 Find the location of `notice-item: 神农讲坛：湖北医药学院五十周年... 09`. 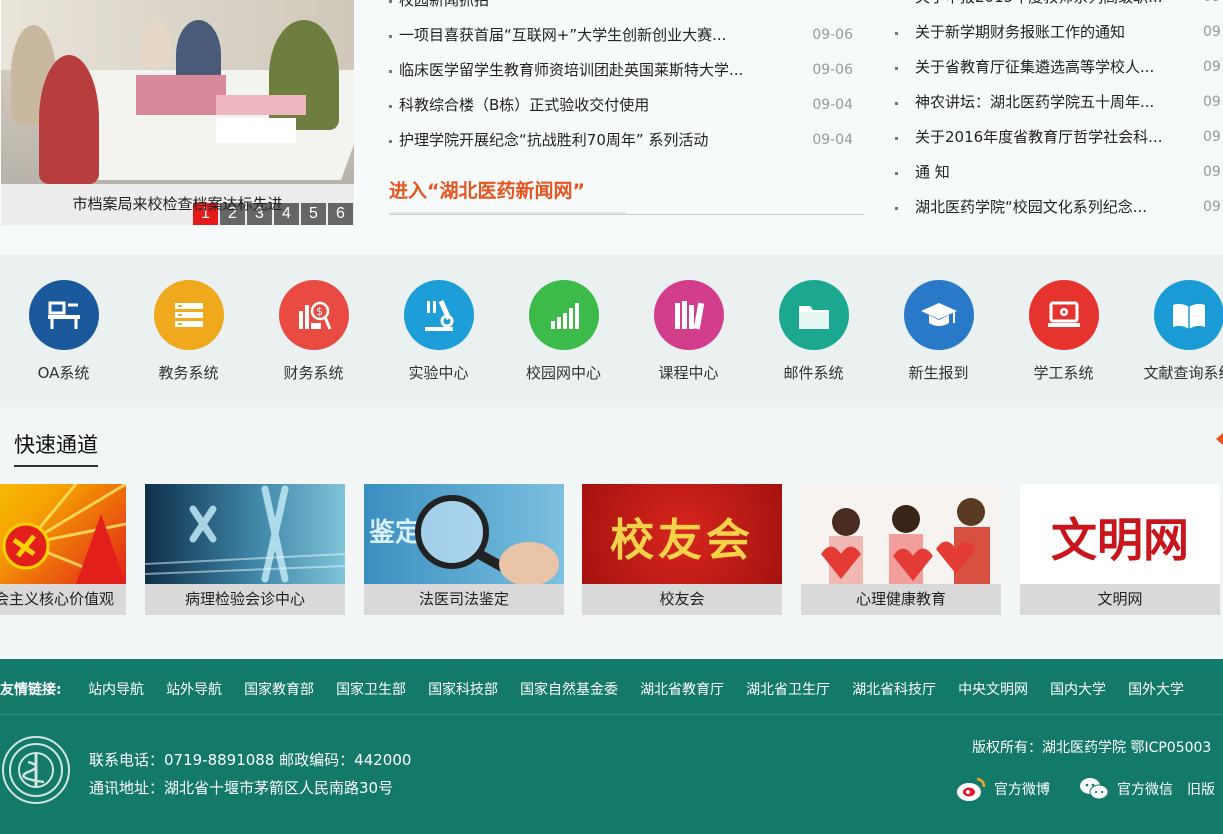

notice-item: 神农讲坛：湖北医药学院五十周年... 09 is located at coordinates (1059, 102).